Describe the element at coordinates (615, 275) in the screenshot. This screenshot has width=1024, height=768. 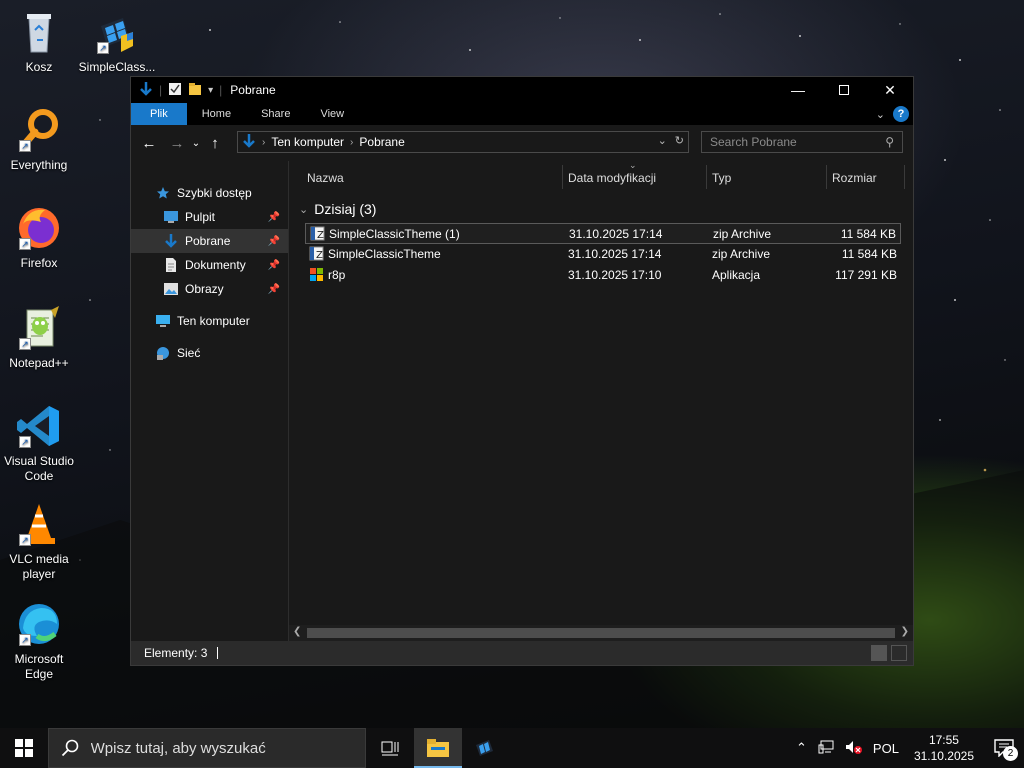
I see `file-date: 31.10.2025 17:10` at that location.